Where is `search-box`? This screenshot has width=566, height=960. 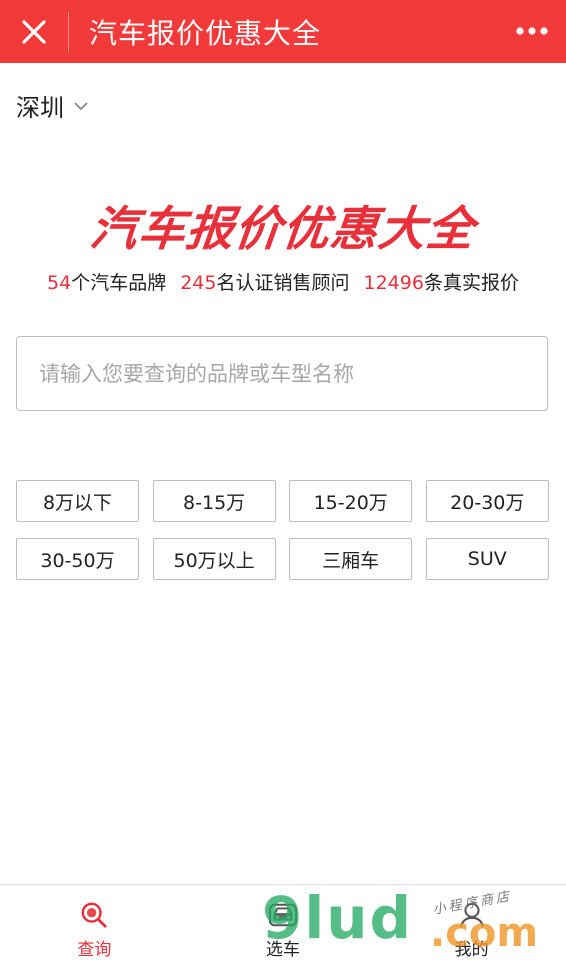
search-box is located at coordinates (282, 373).